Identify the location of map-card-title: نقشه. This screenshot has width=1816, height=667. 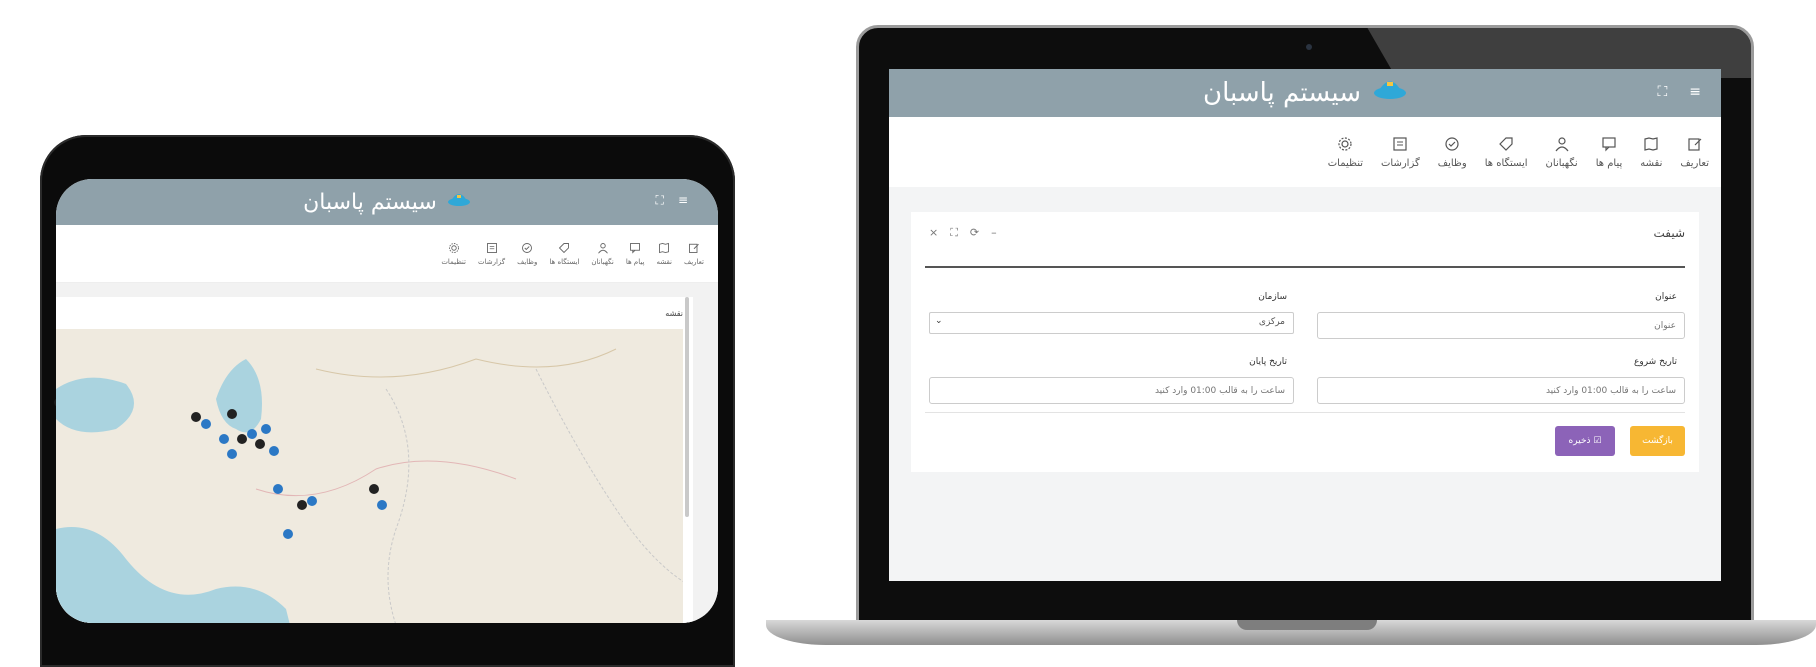
(674, 313).